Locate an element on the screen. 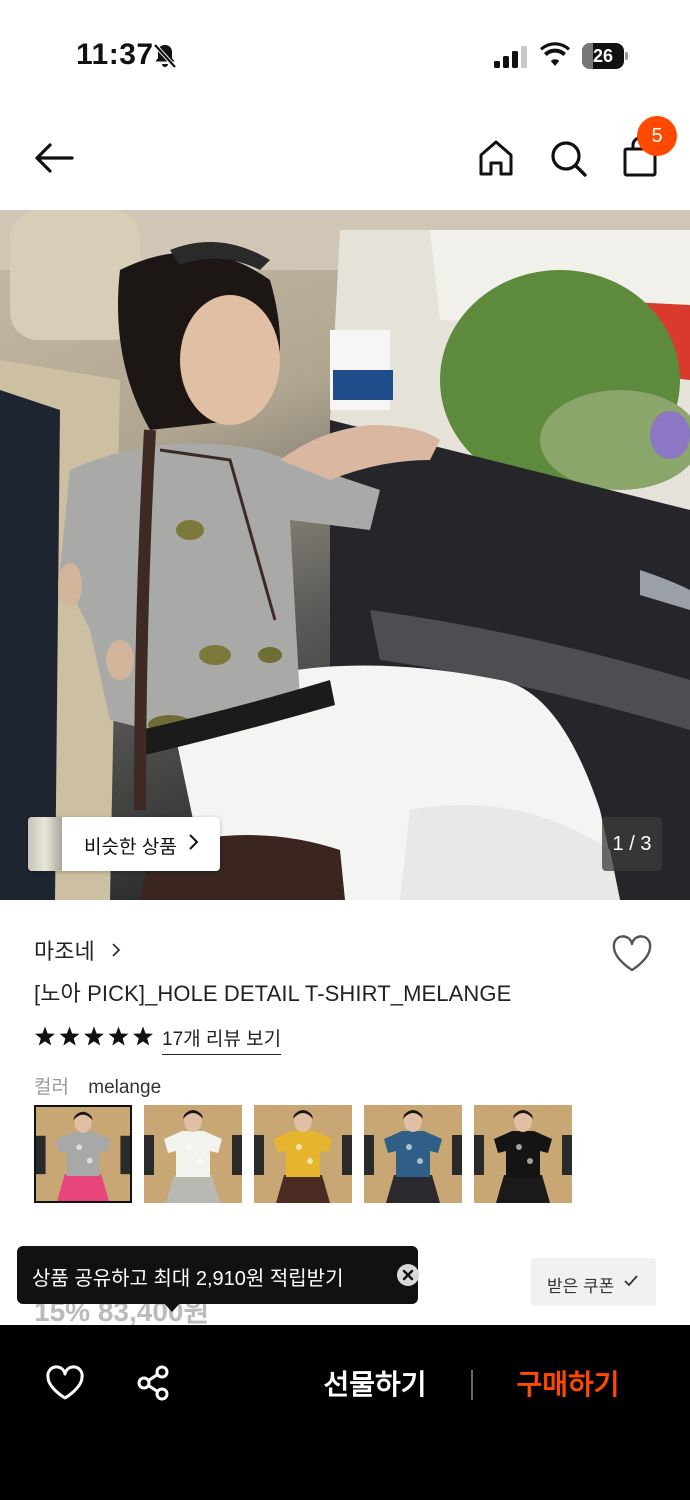 The height and width of the screenshot is (1500, 690). similar-products-button: 비슷한 상품 is located at coordinates (124, 844).